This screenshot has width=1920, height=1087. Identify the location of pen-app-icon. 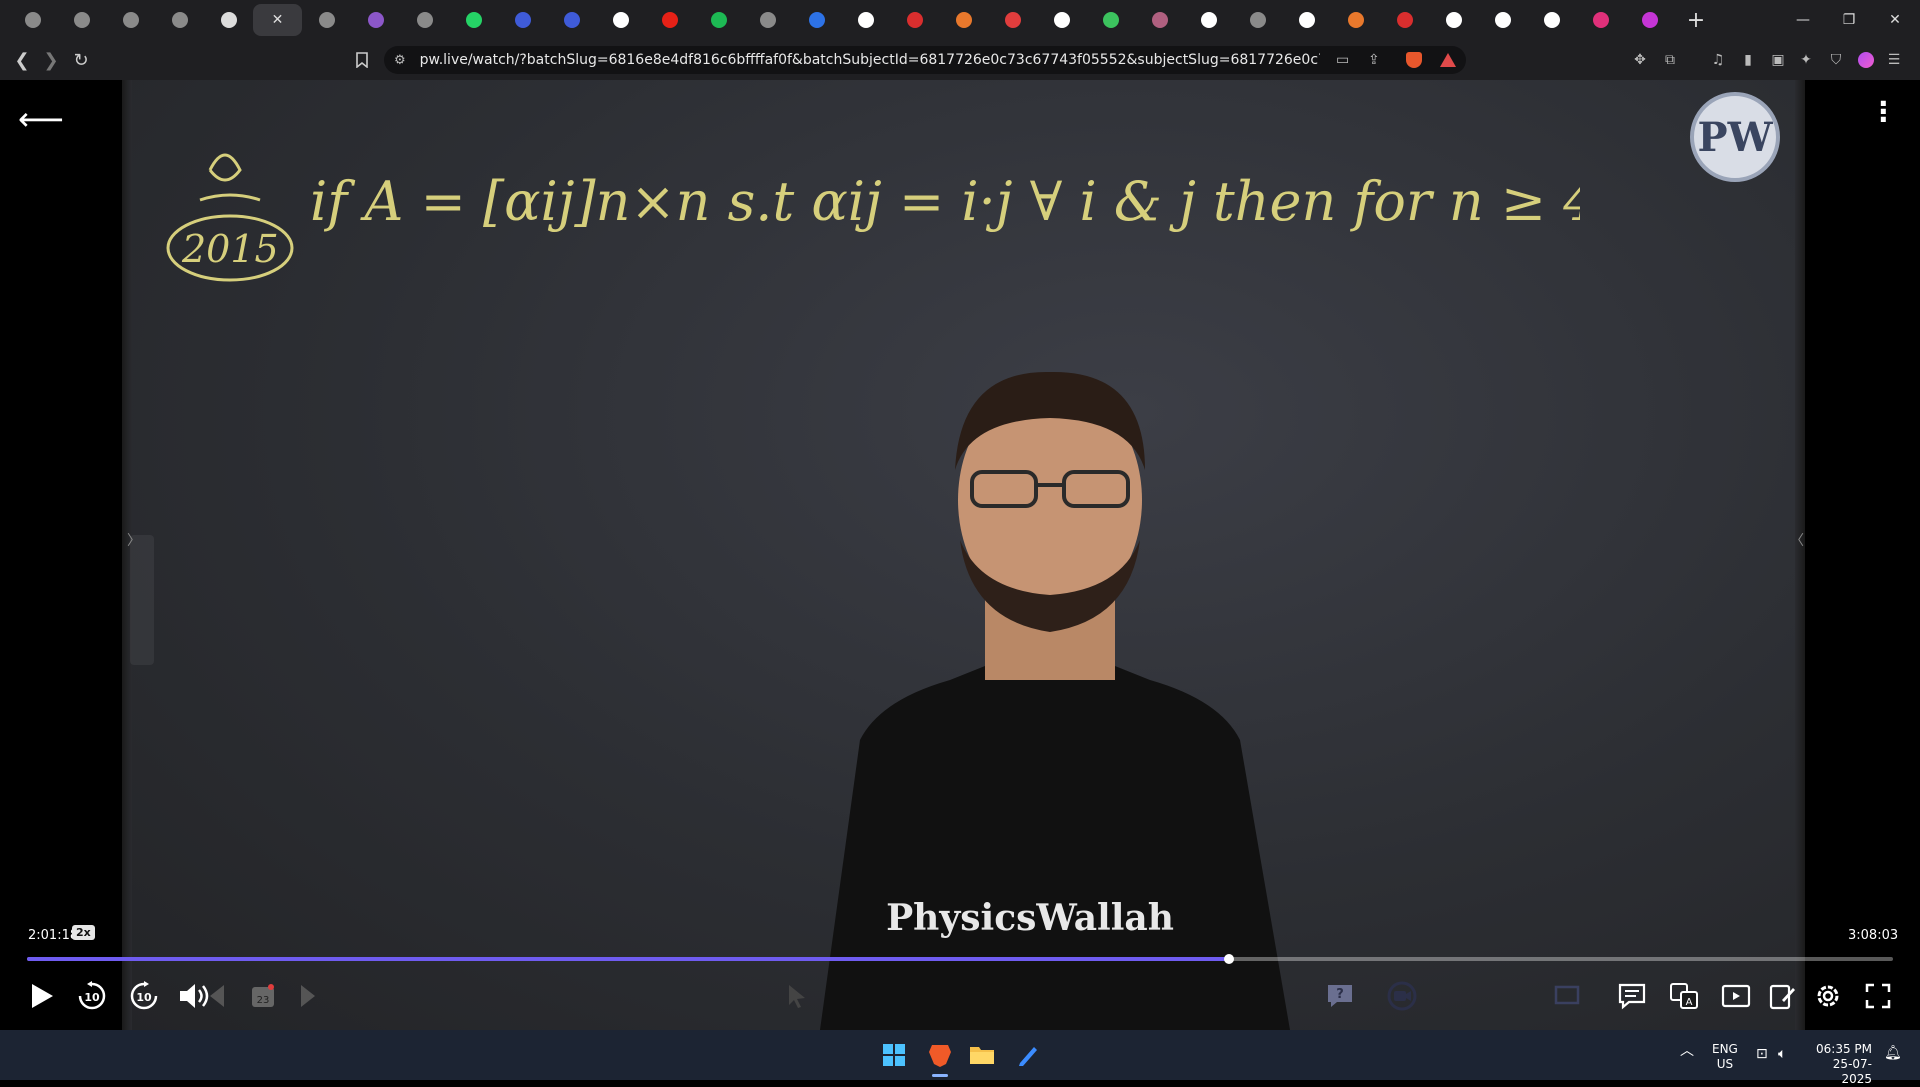
(1028, 1055).